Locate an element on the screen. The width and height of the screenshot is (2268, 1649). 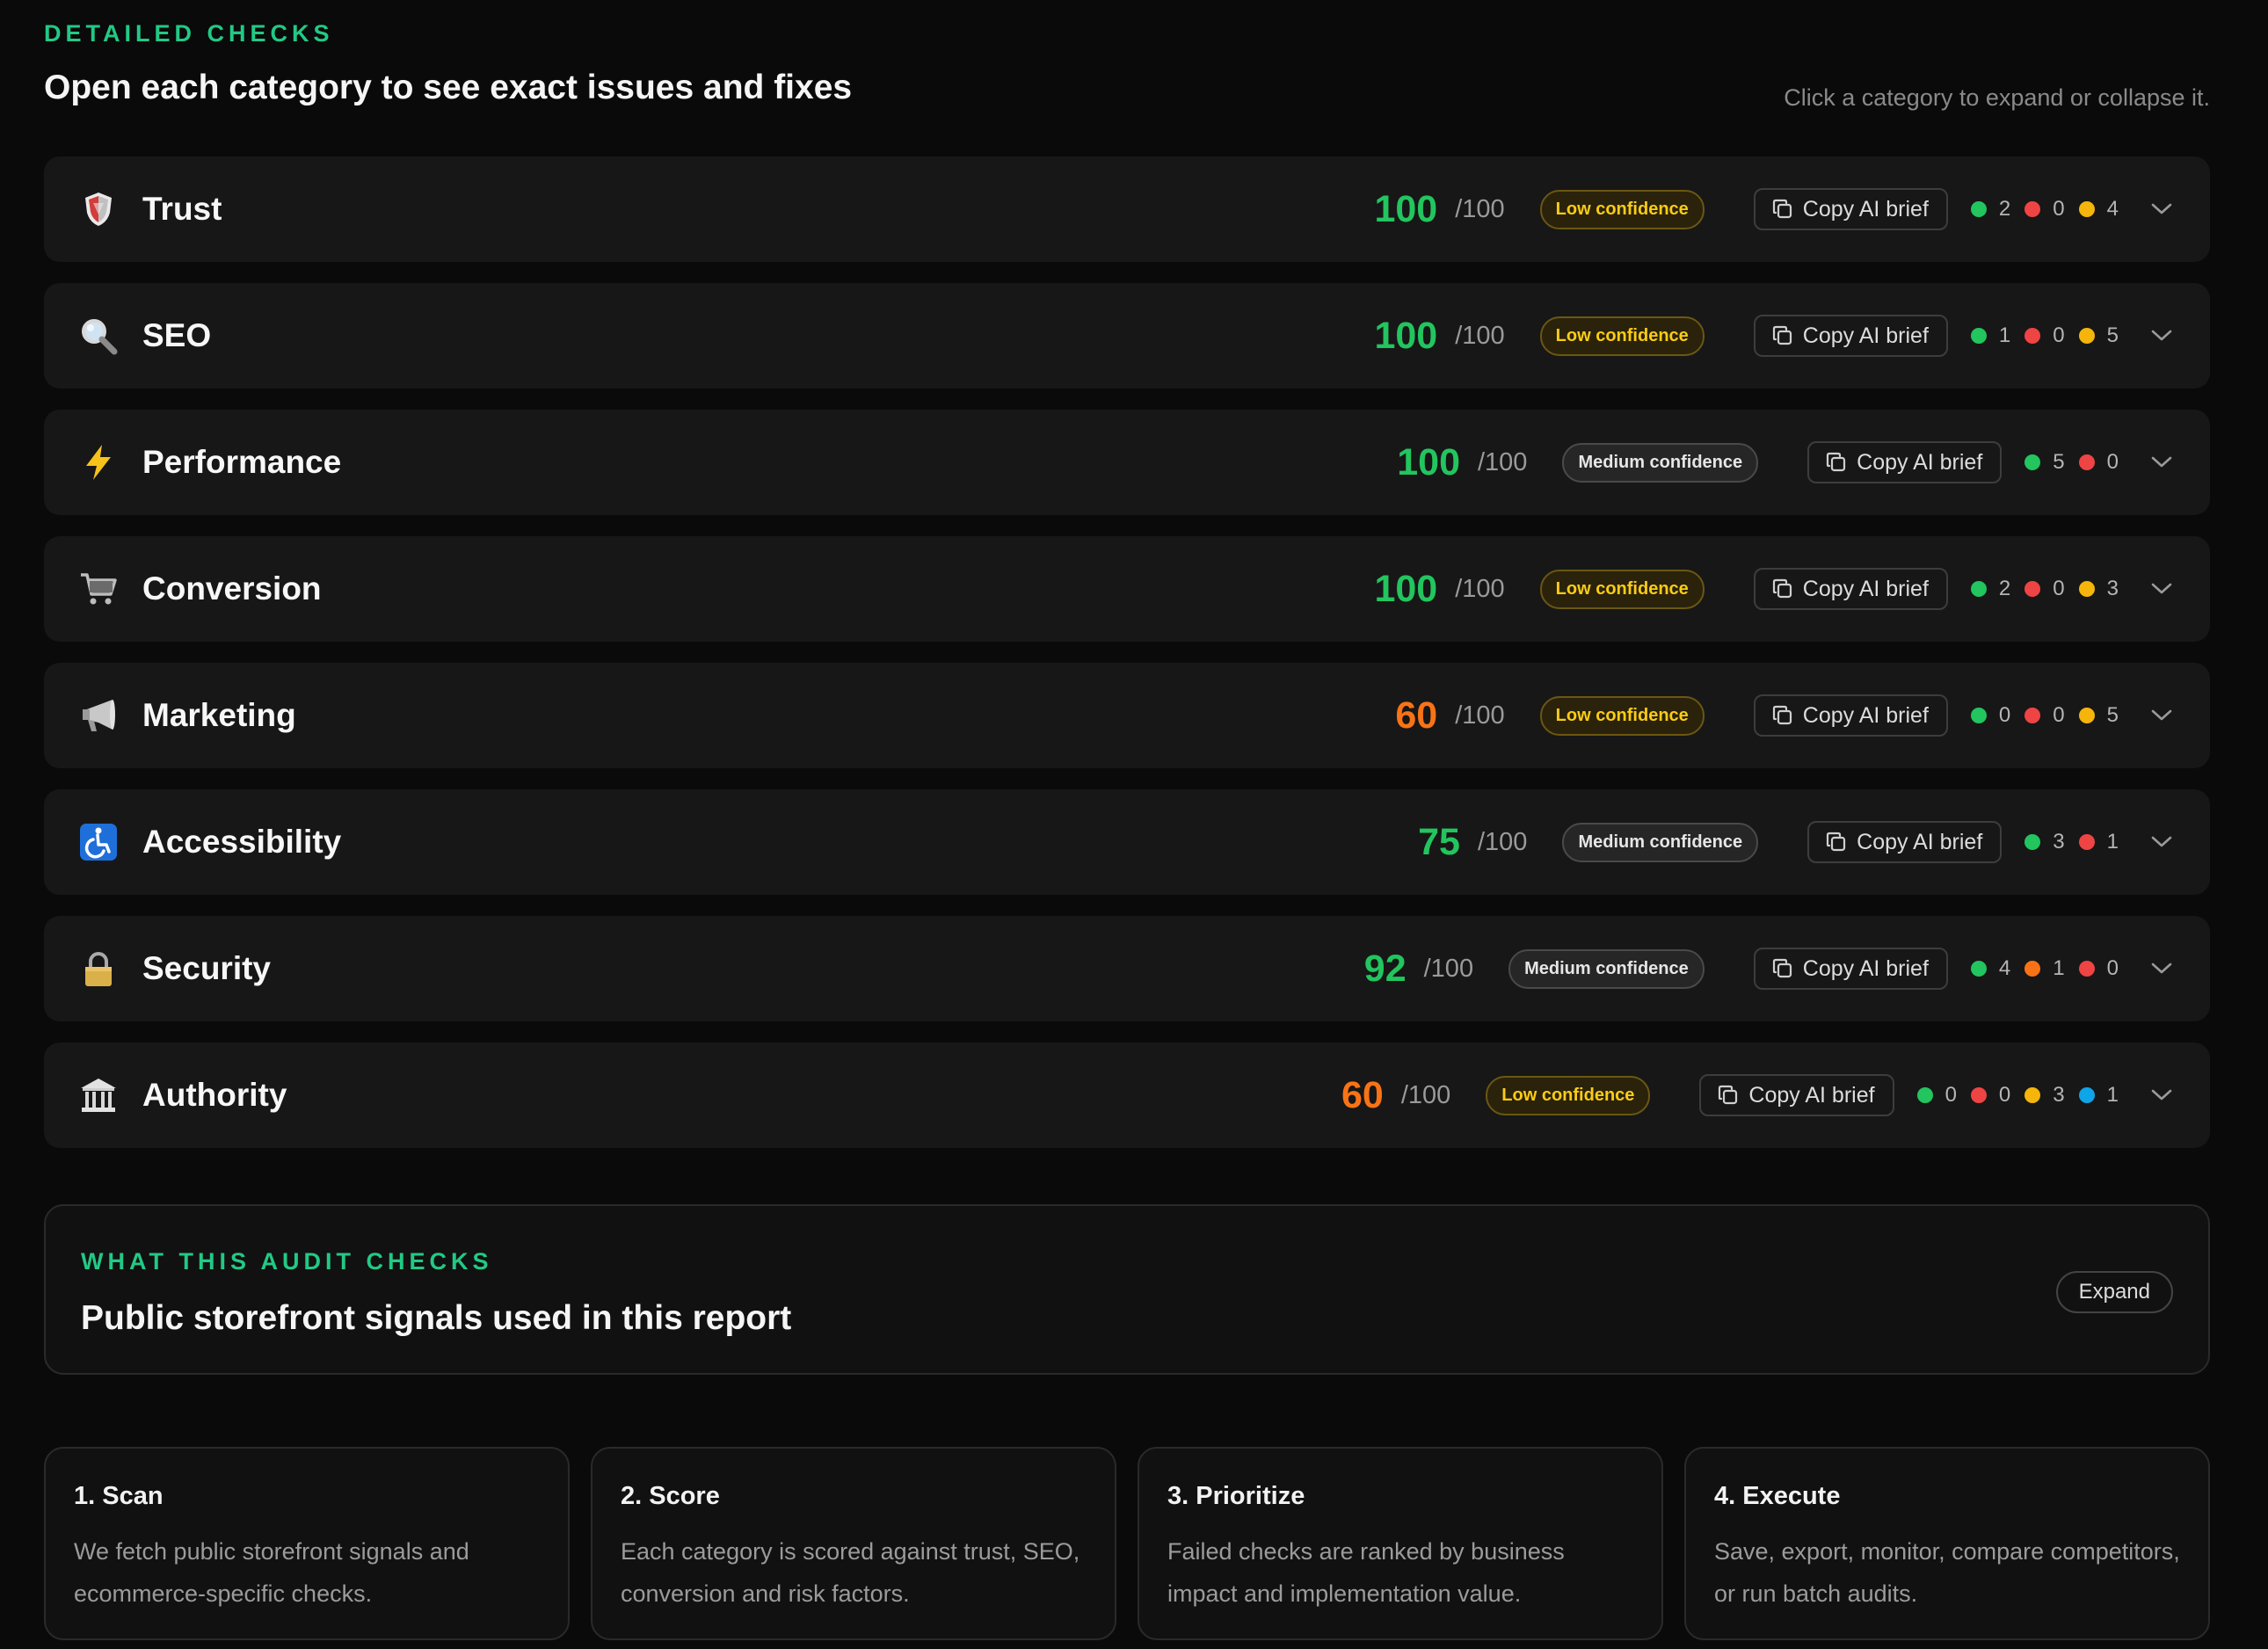
confidence-badge: Medium confidence is located at coordinates (1607, 968).